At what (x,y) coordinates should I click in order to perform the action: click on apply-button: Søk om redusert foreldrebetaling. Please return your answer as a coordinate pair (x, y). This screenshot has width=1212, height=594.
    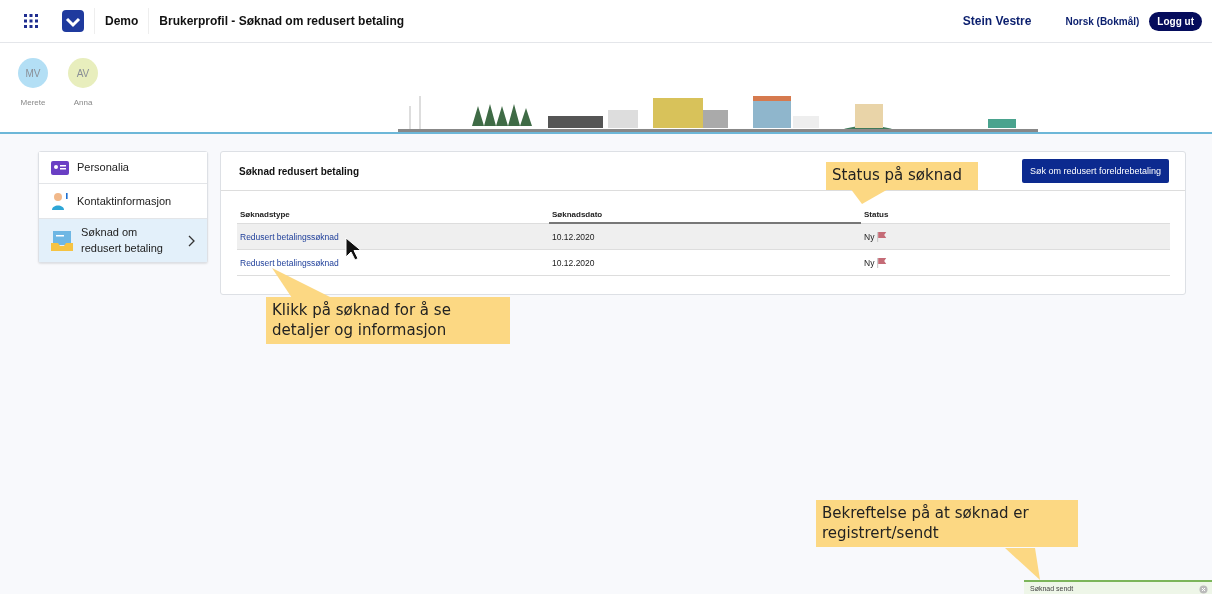
    Looking at the image, I should click on (1095, 171).